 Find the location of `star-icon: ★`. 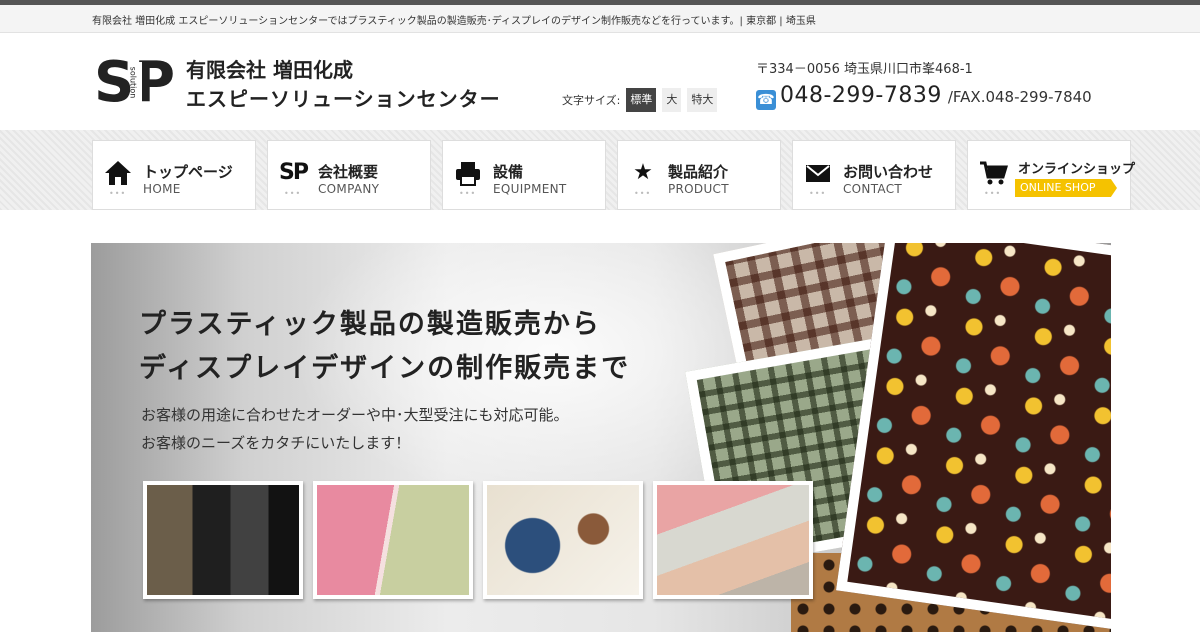

star-icon: ★ is located at coordinates (643, 172).